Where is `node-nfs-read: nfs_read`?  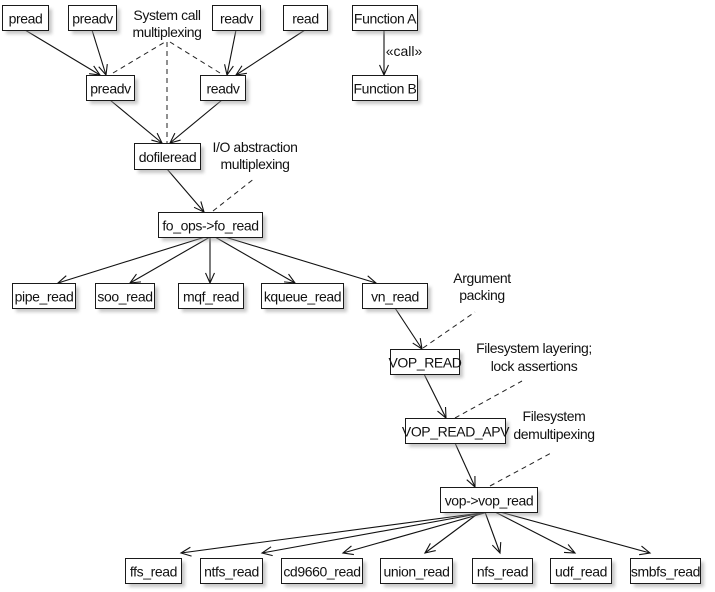
node-nfs-read: nfs_read is located at coordinates (504, 572).